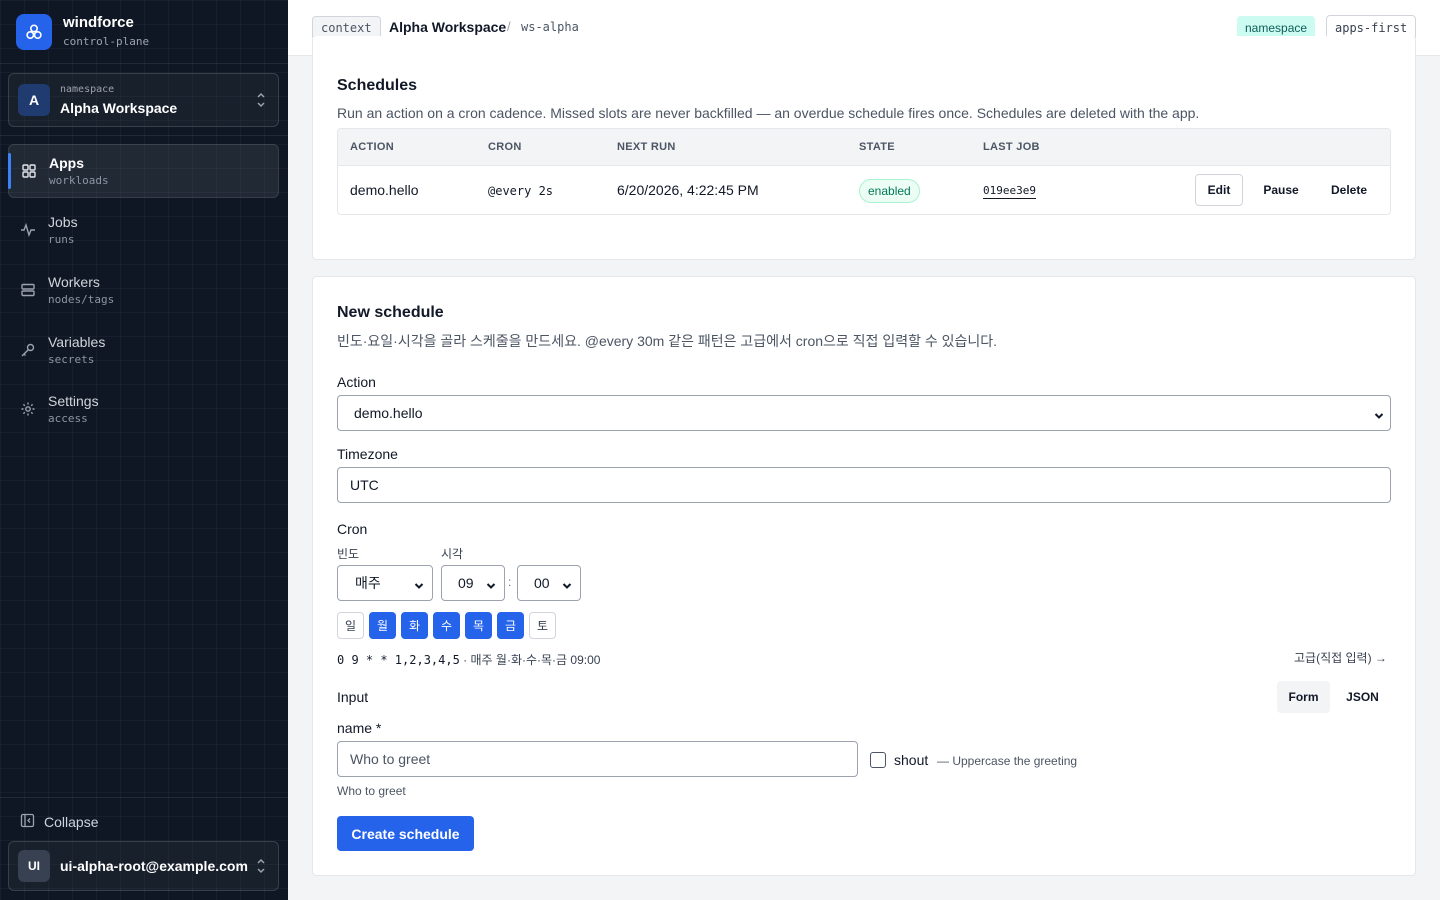 The height and width of the screenshot is (900, 1440). What do you see at coordinates (377, 85) in the screenshot?
I see `section-title: Schedules` at bounding box center [377, 85].